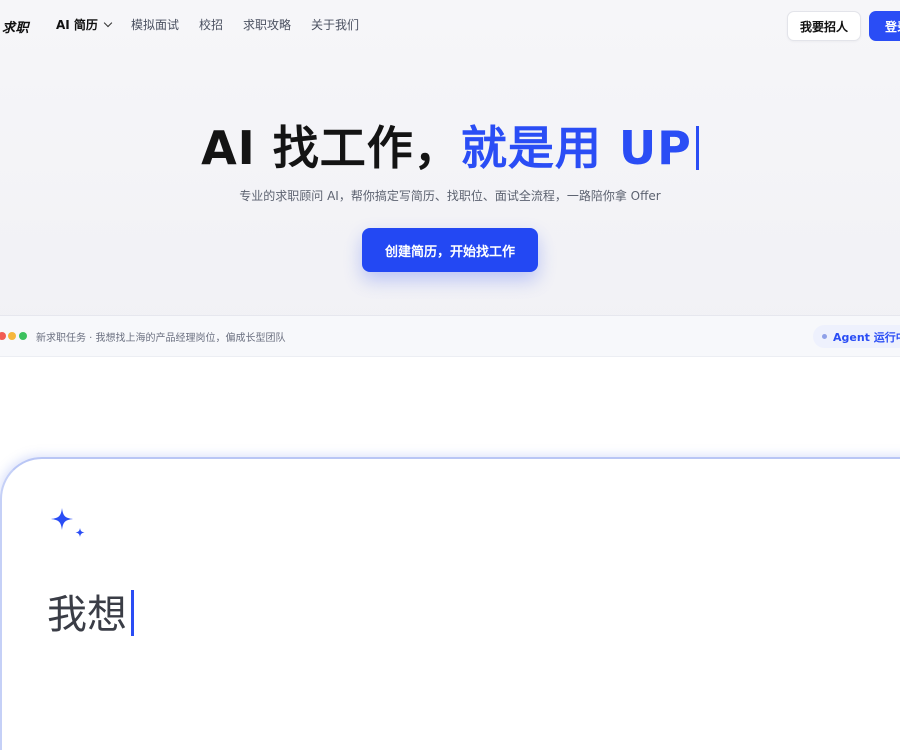 This screenshot has width=900, height=750. I want to click on hero-title-accent: 就是用 UP, so click(576, 148).